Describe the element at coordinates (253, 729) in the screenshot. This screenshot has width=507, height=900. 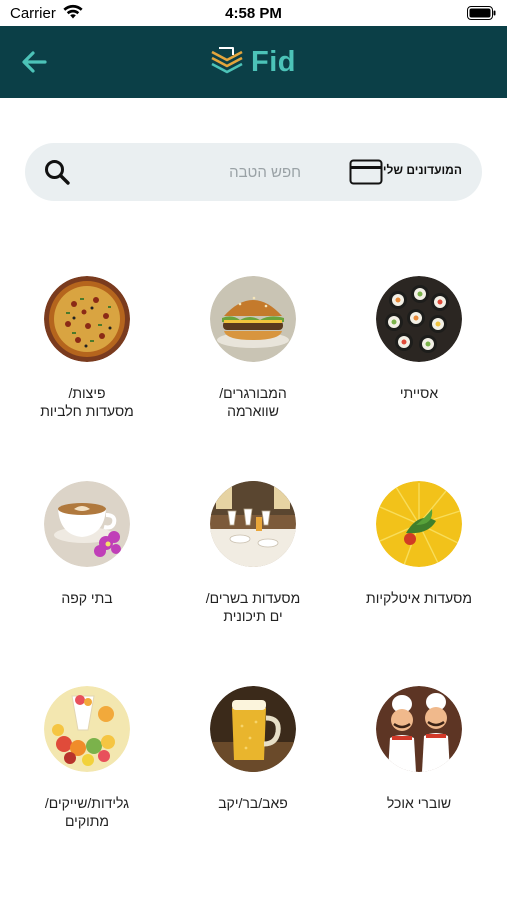
I see `beer-mug-image` at that location.